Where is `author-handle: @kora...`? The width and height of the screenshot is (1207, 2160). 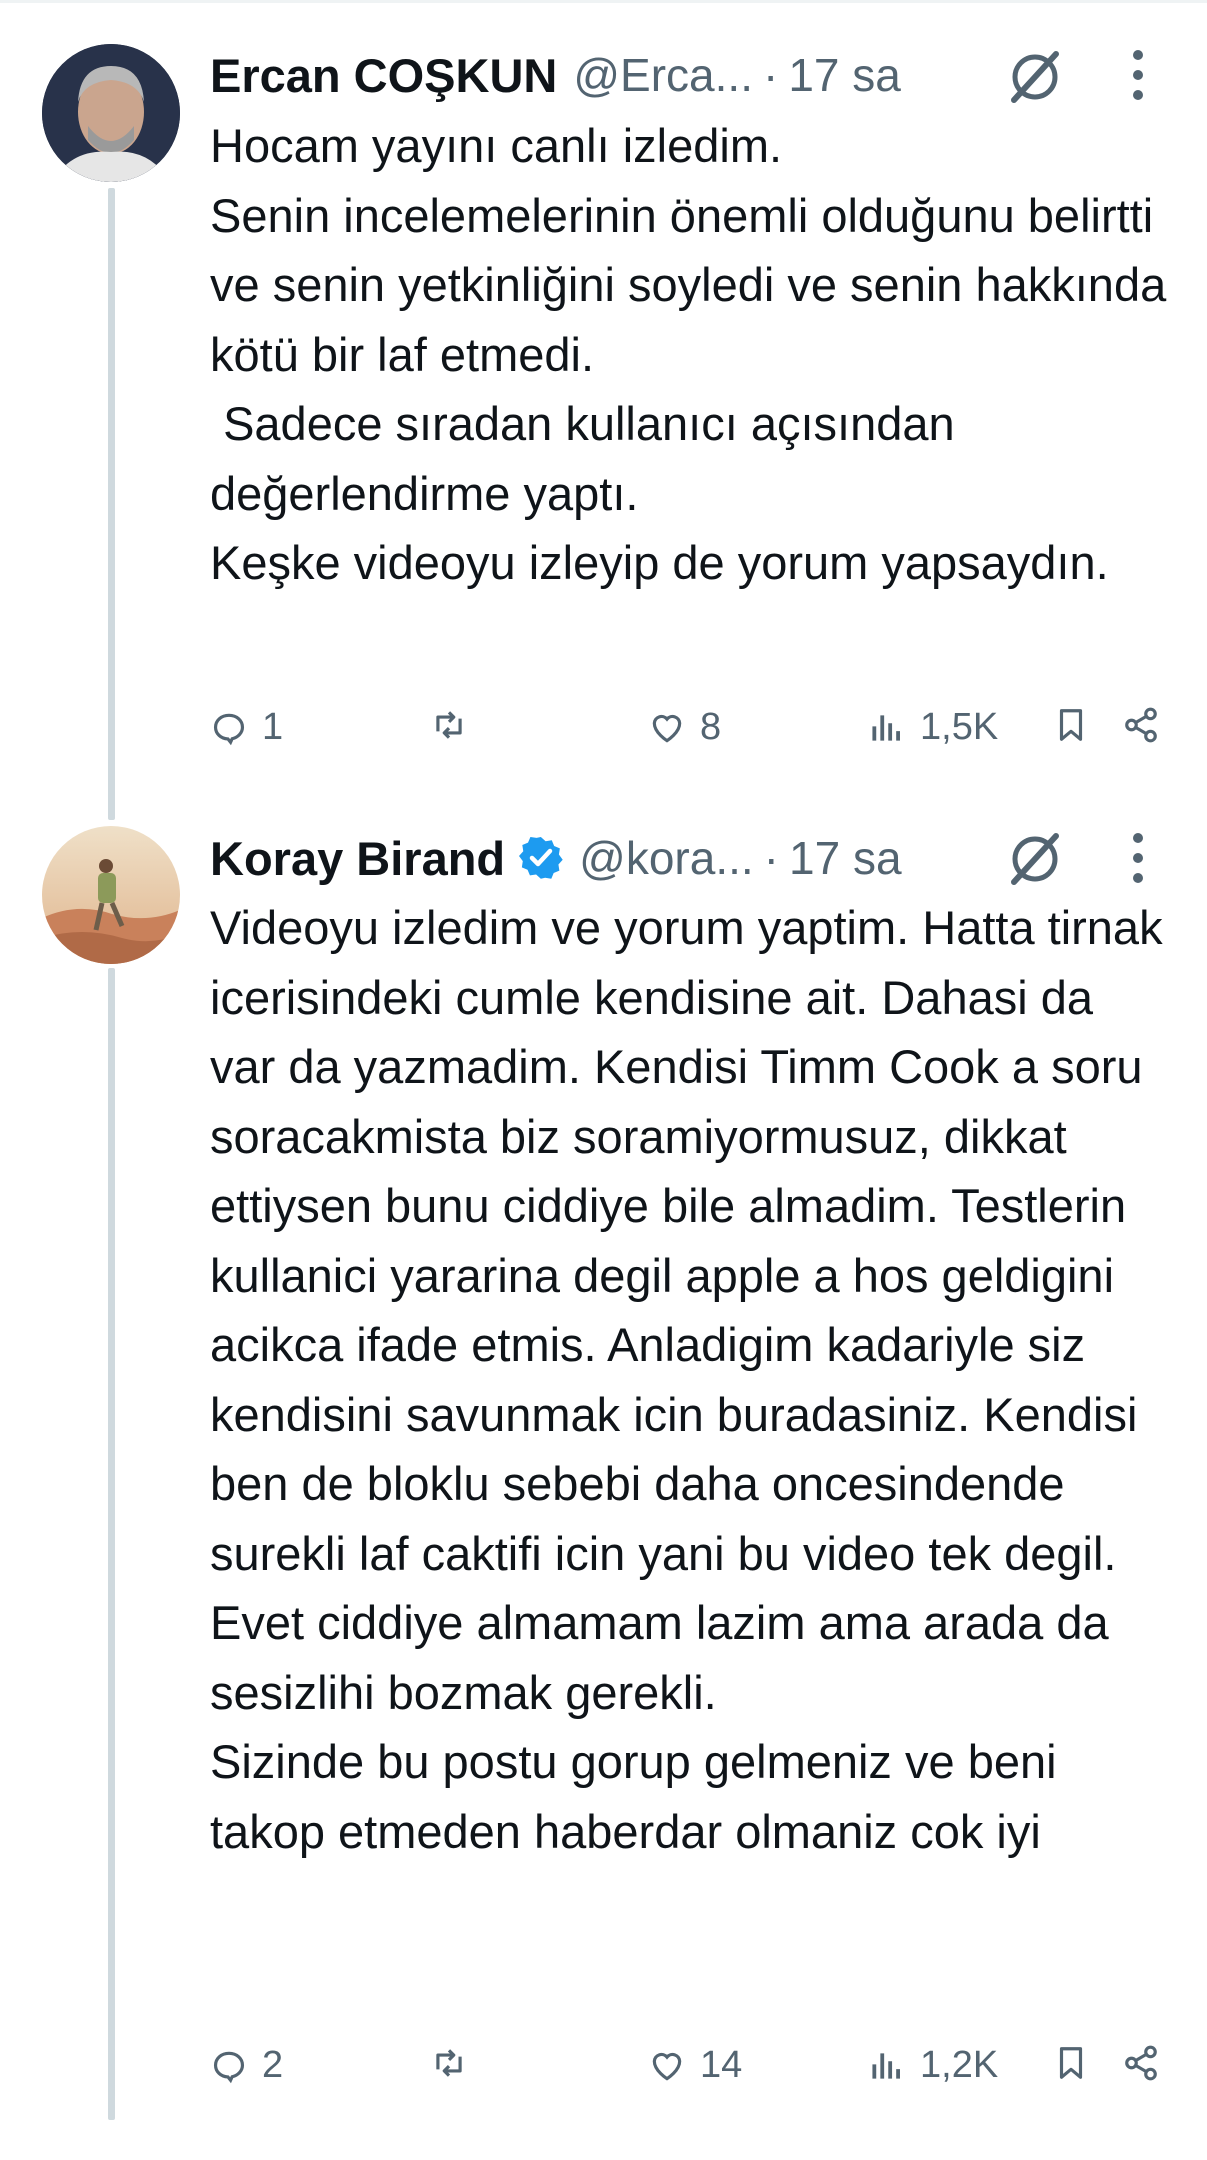 author-handle: @kora... is located at coordinates (666, 858).